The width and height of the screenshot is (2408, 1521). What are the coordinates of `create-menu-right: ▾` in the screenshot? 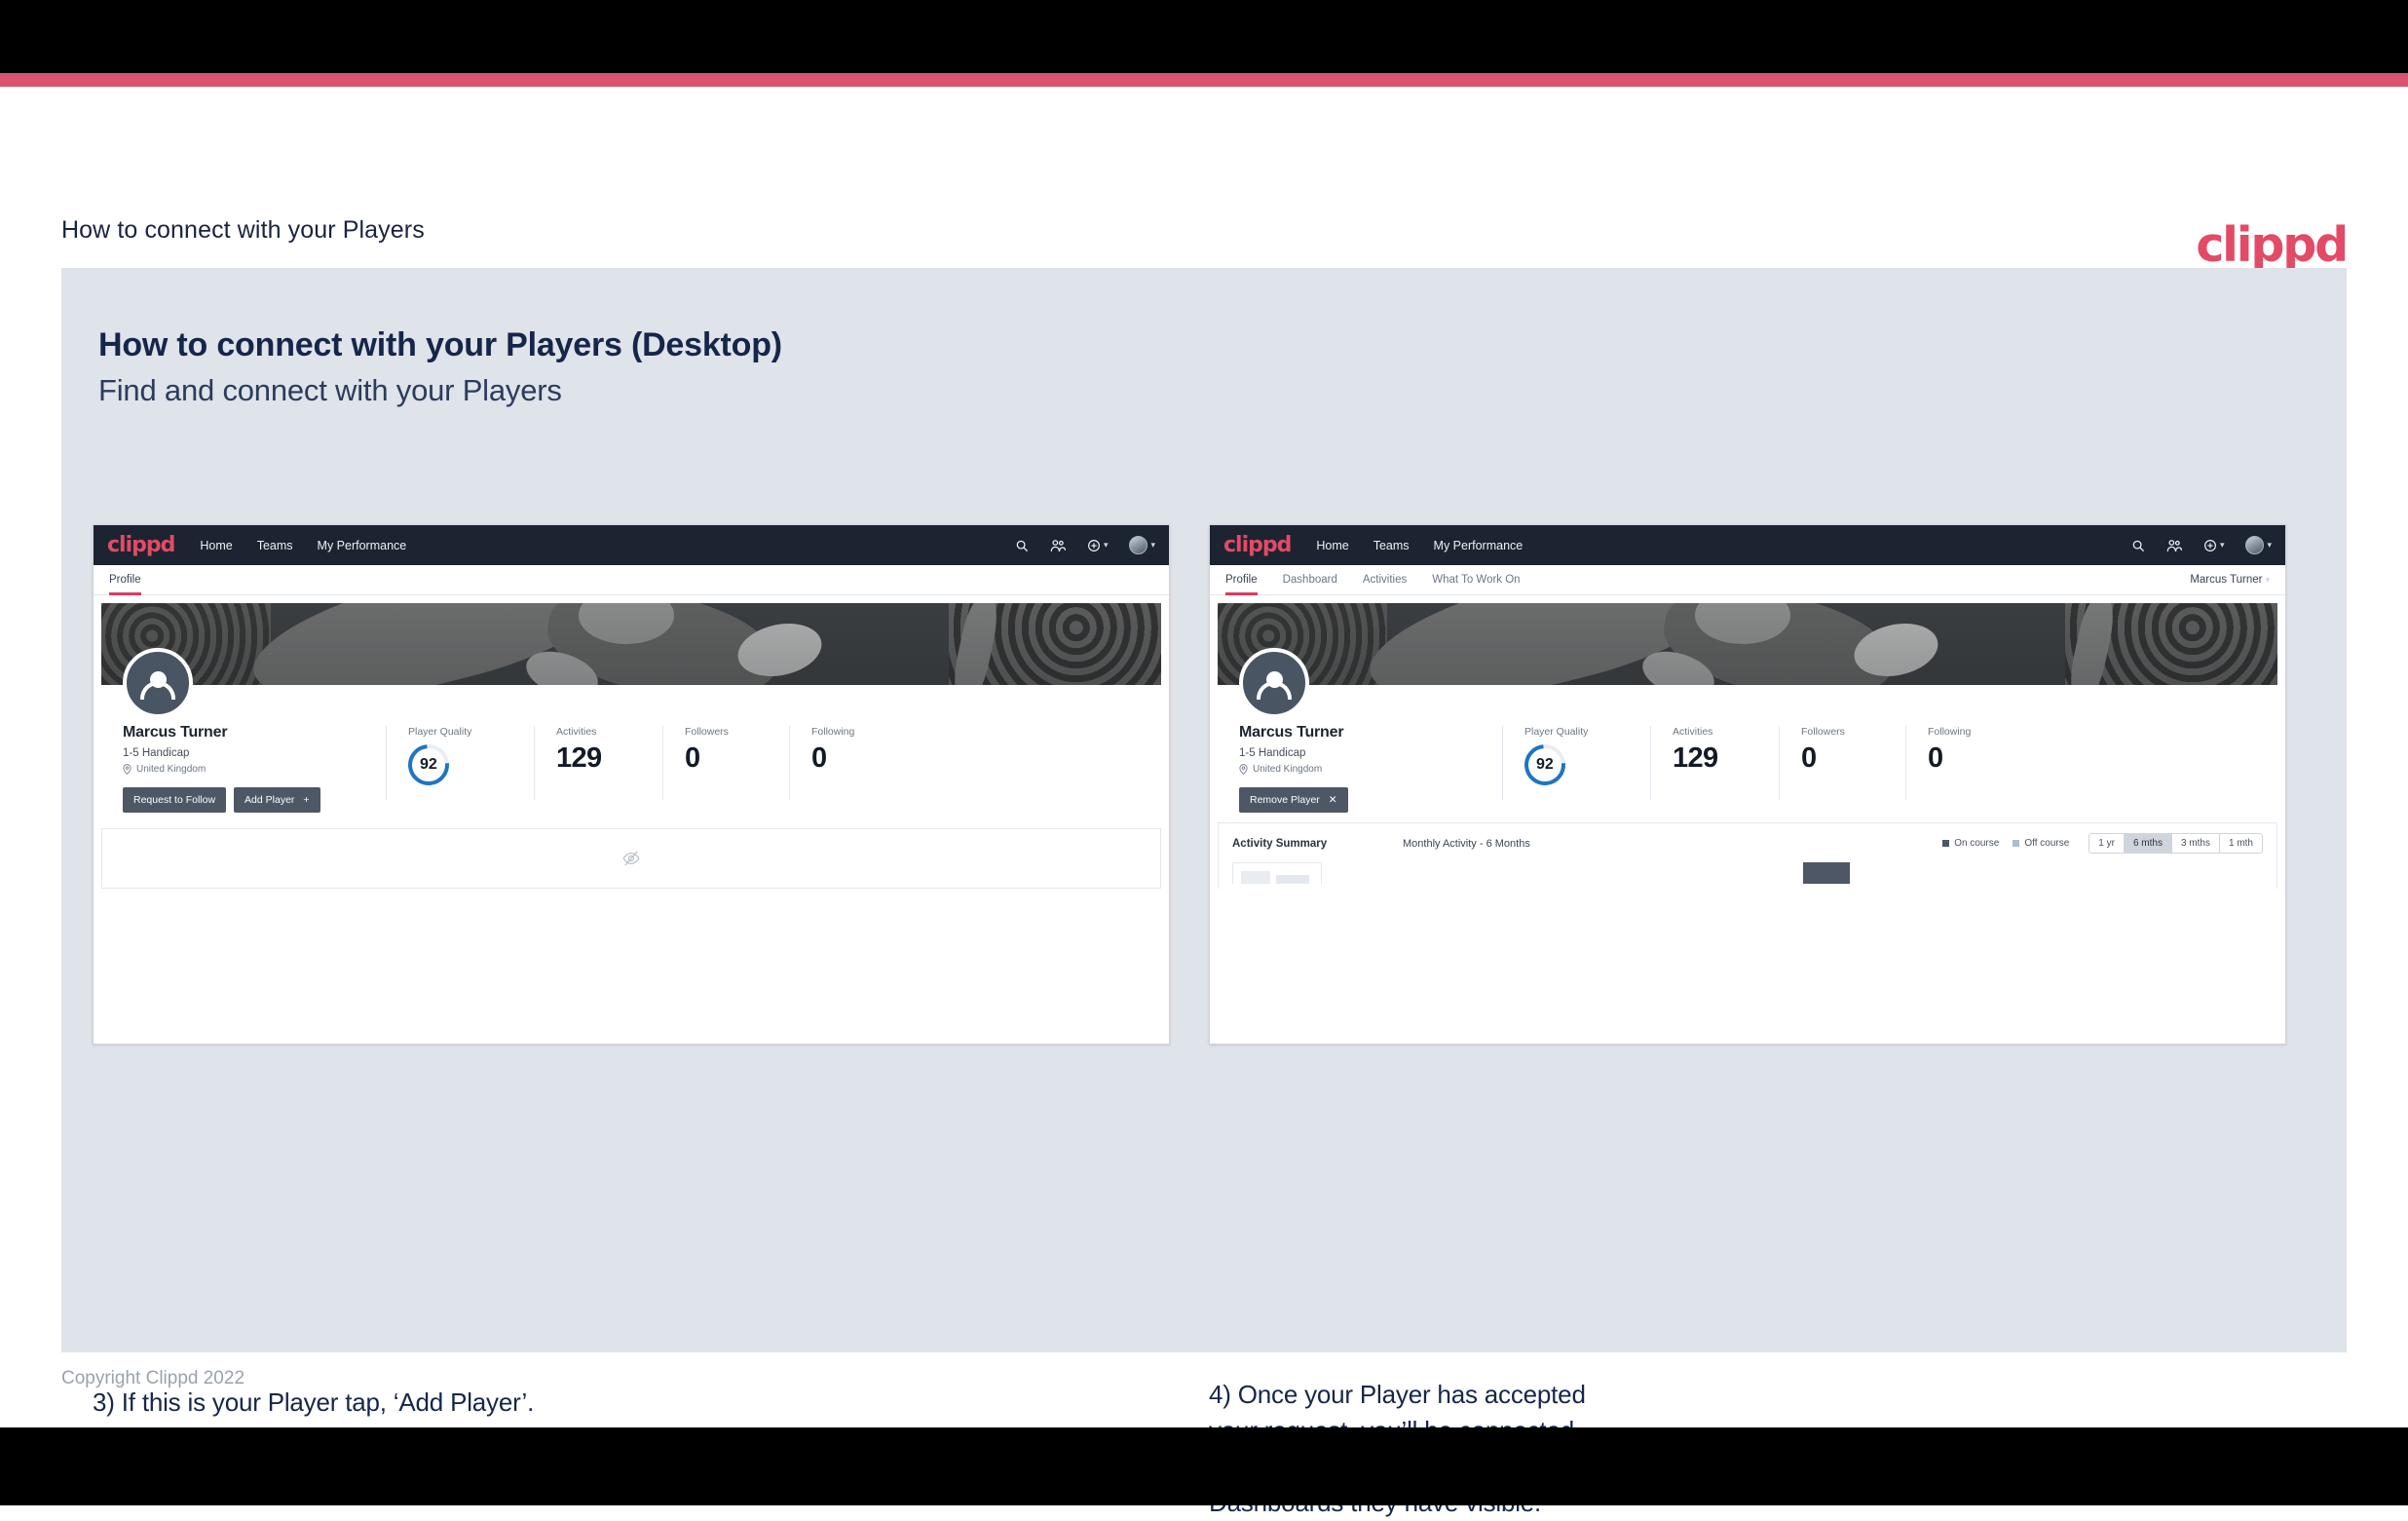 It's located at (2214, 546).